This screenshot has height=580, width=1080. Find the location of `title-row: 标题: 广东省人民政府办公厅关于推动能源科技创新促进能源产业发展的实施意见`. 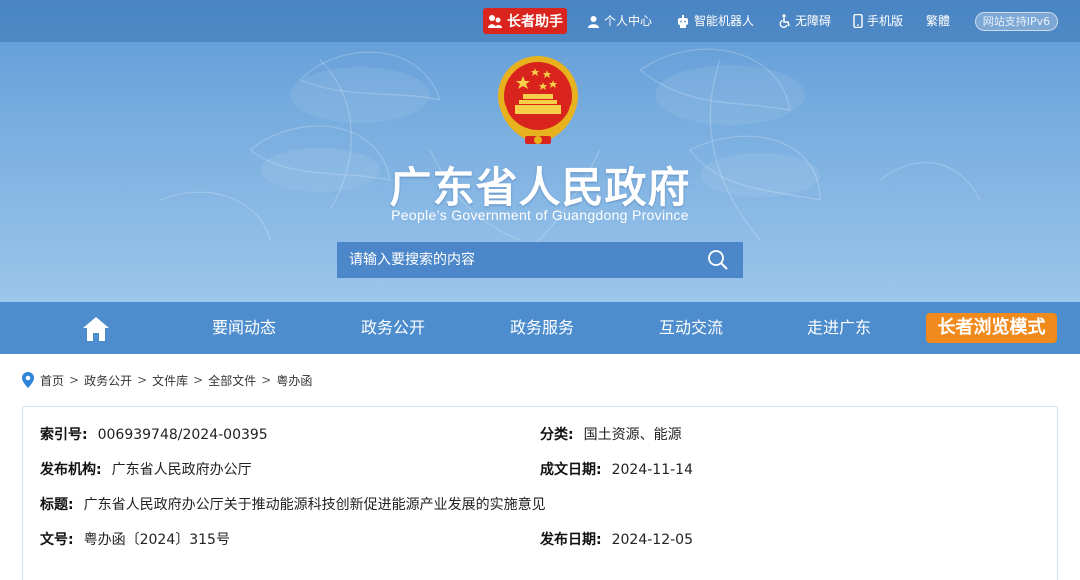

title-row: 标题: 广东省人民政府办公厅关于推动能源科技创新促进能源产业发展的实施意见 is located at coordinates (293, 505).